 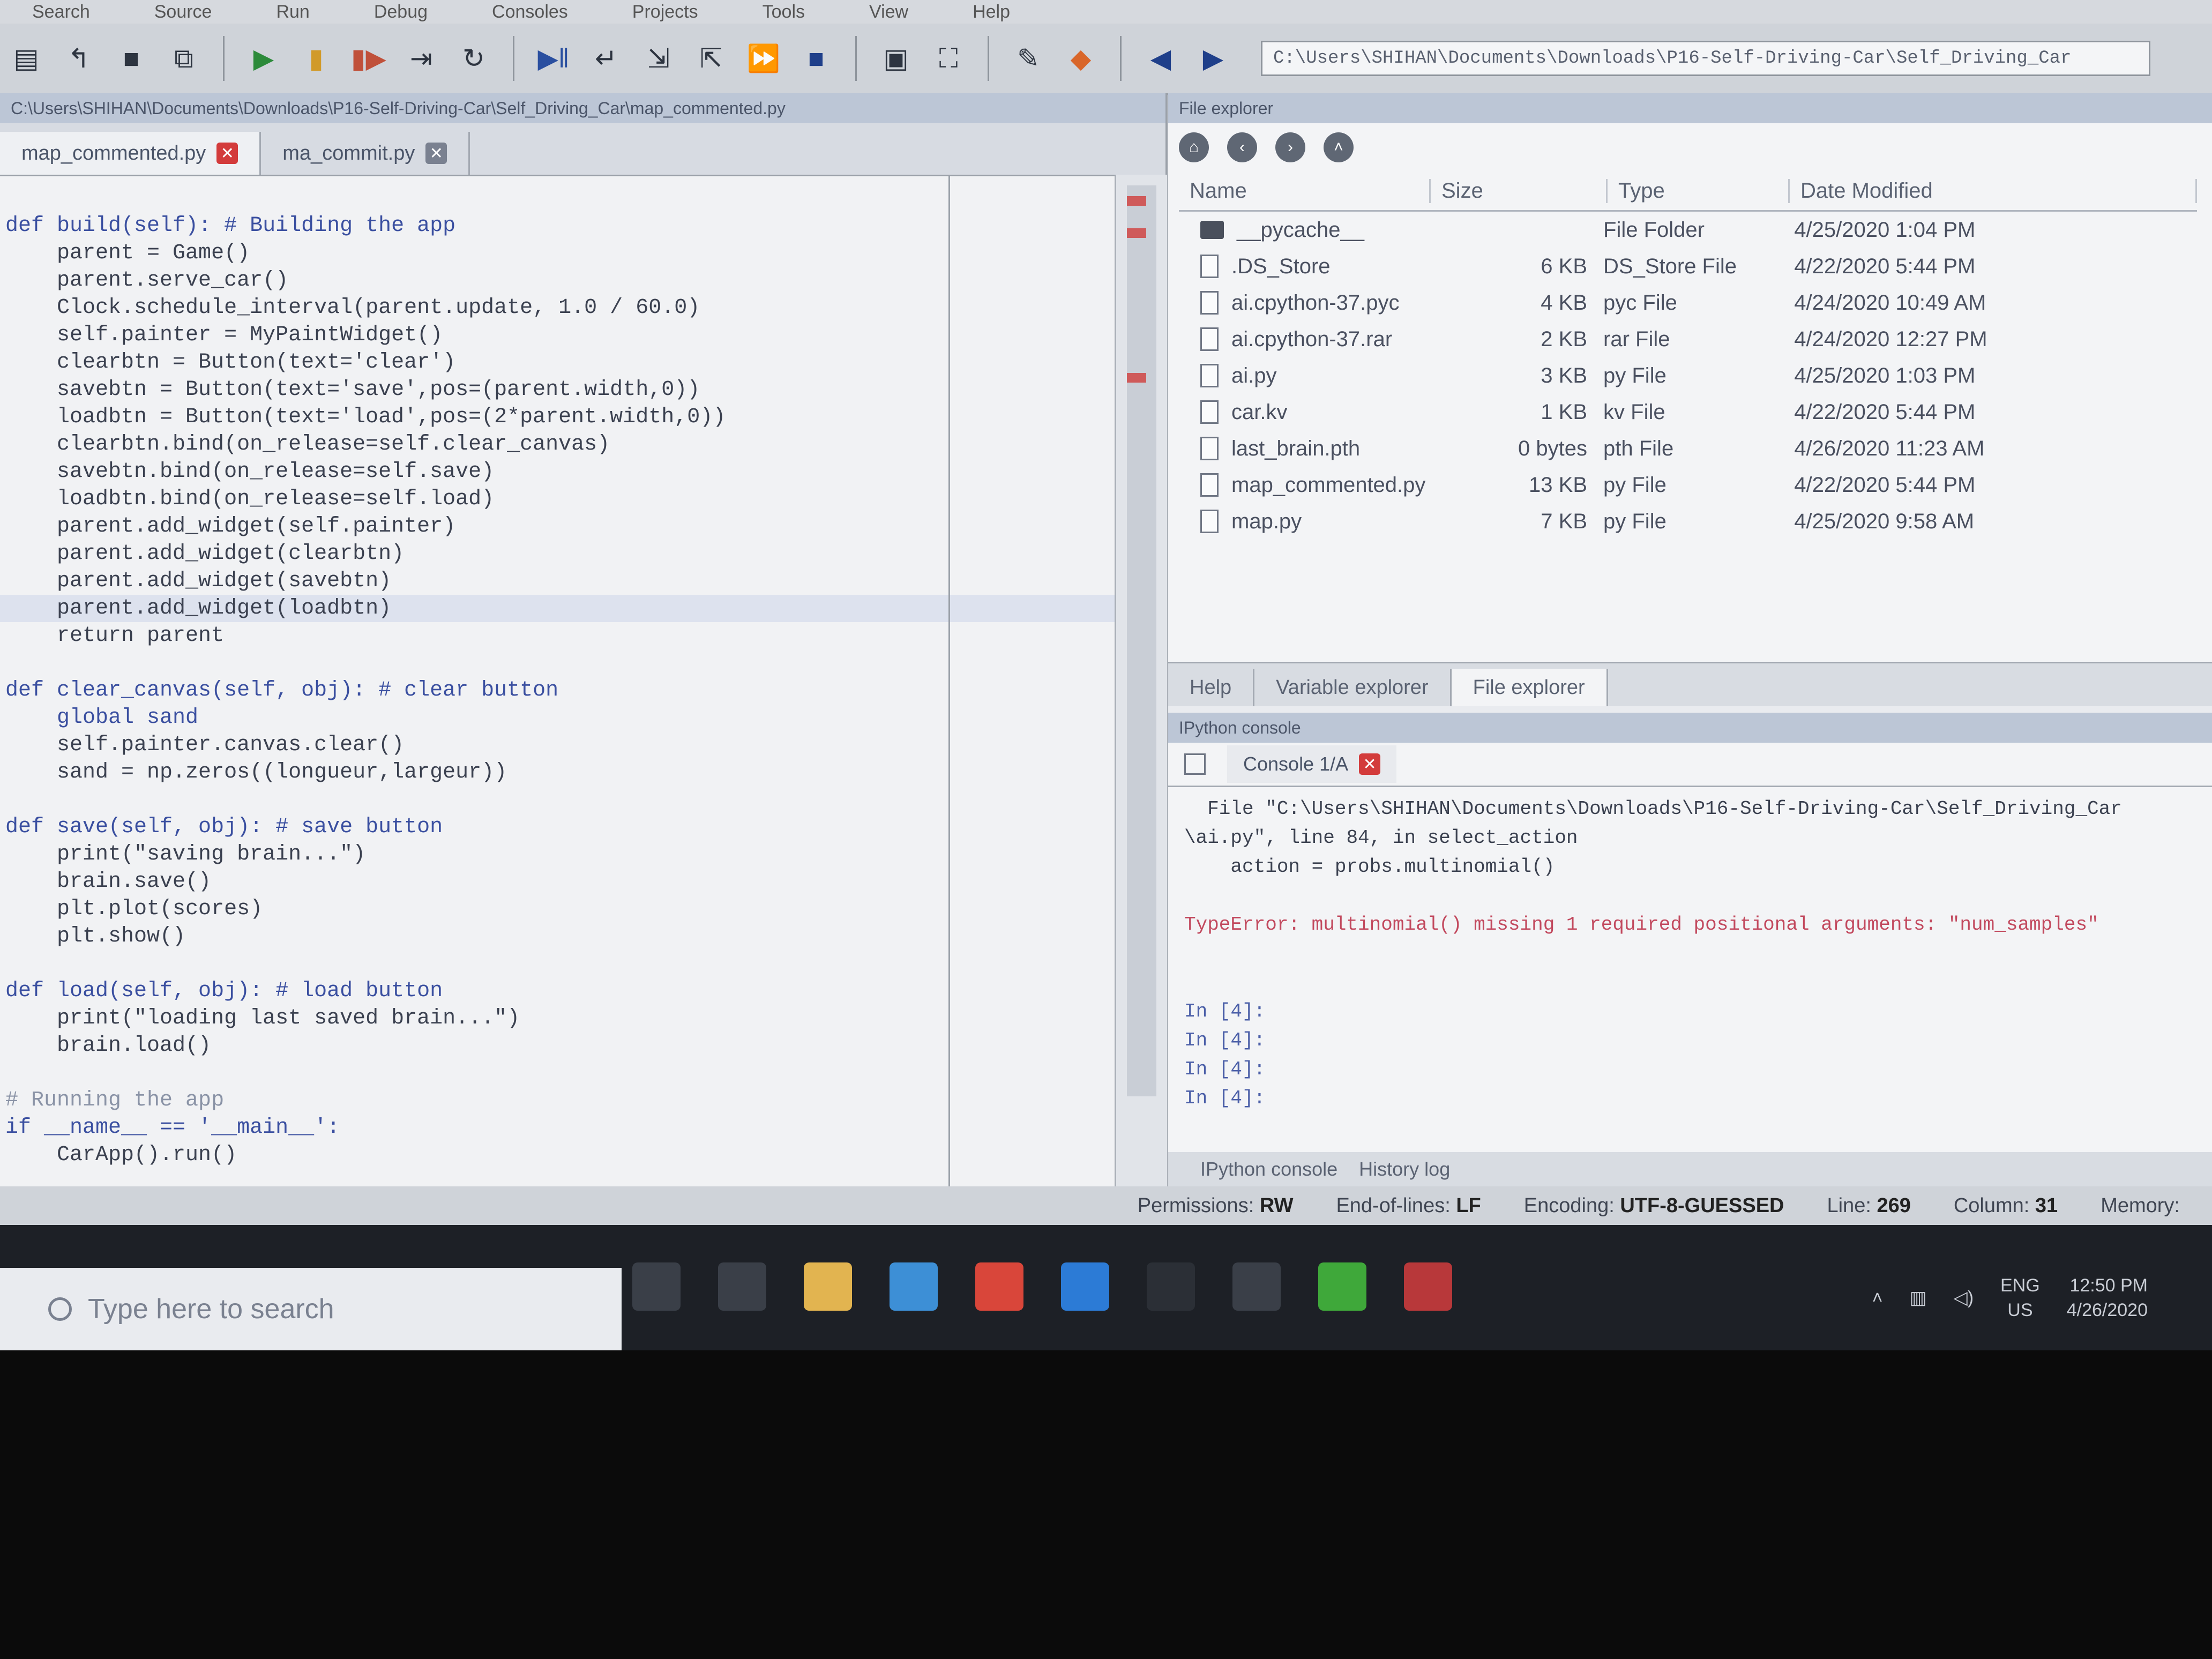 I want to click on store-icon, so click(x=1085, y=1286).